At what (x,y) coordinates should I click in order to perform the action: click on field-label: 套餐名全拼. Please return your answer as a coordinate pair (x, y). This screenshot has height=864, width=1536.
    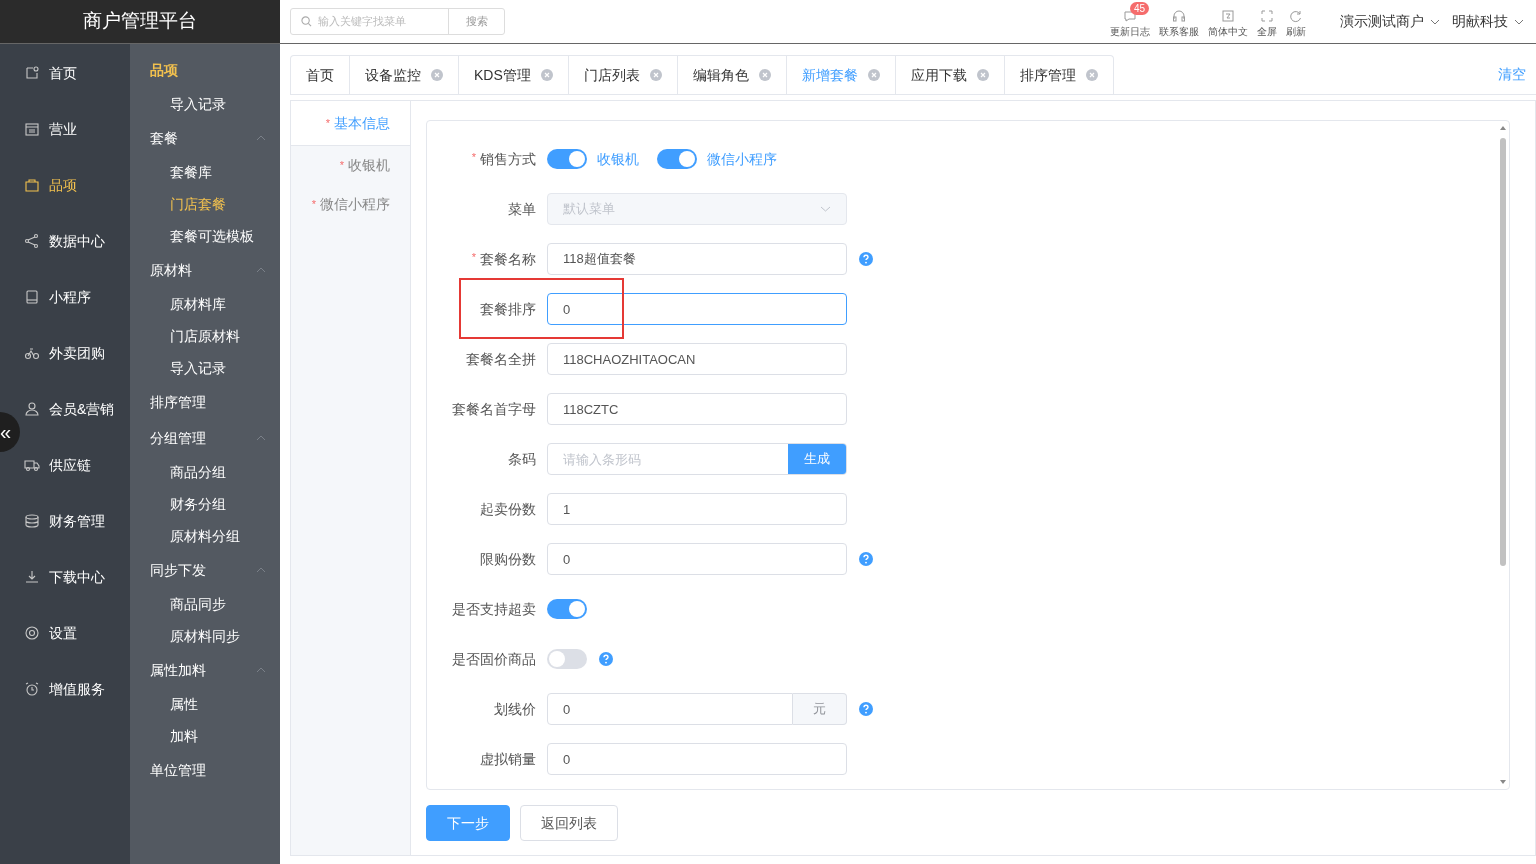
    Looking at the image, I should click on (501, 359).